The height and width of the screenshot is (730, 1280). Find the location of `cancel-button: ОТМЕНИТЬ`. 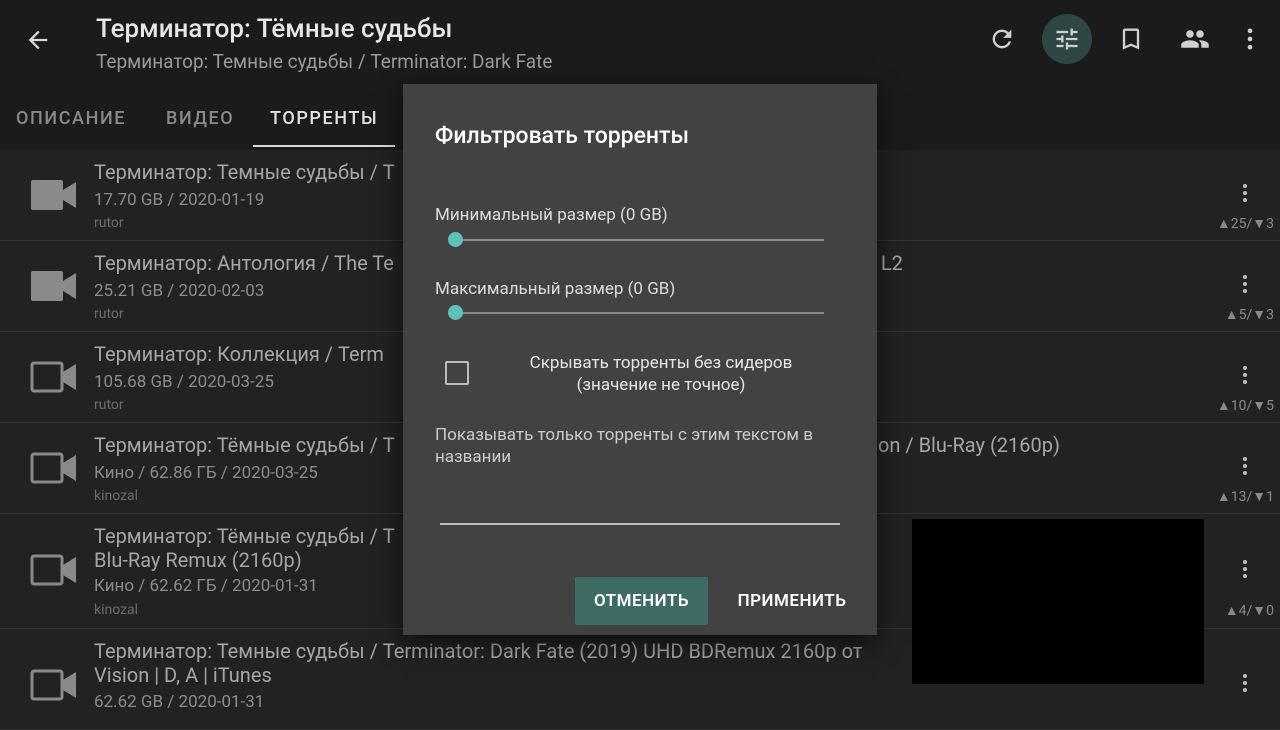

cancel-button: ОТМЕНИТЬ is located at coordinates (641, 601).